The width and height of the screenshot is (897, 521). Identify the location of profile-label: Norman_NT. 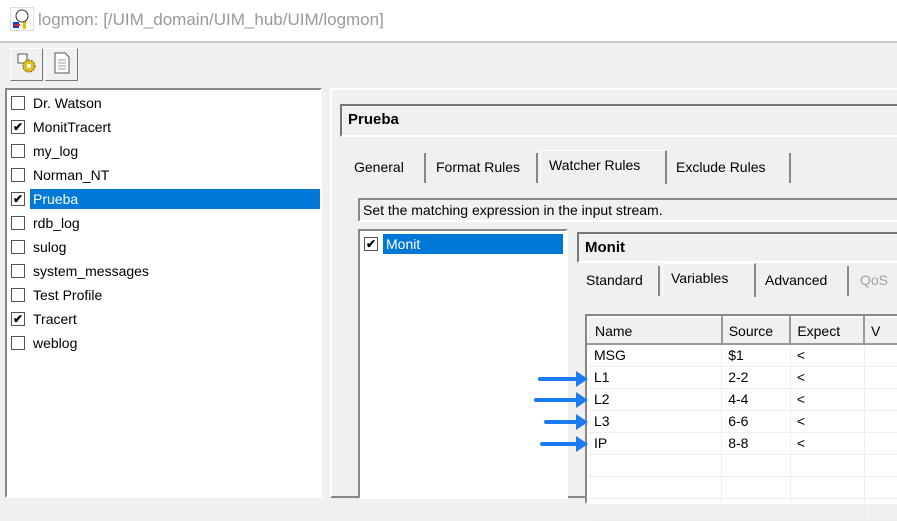
(71, 175).